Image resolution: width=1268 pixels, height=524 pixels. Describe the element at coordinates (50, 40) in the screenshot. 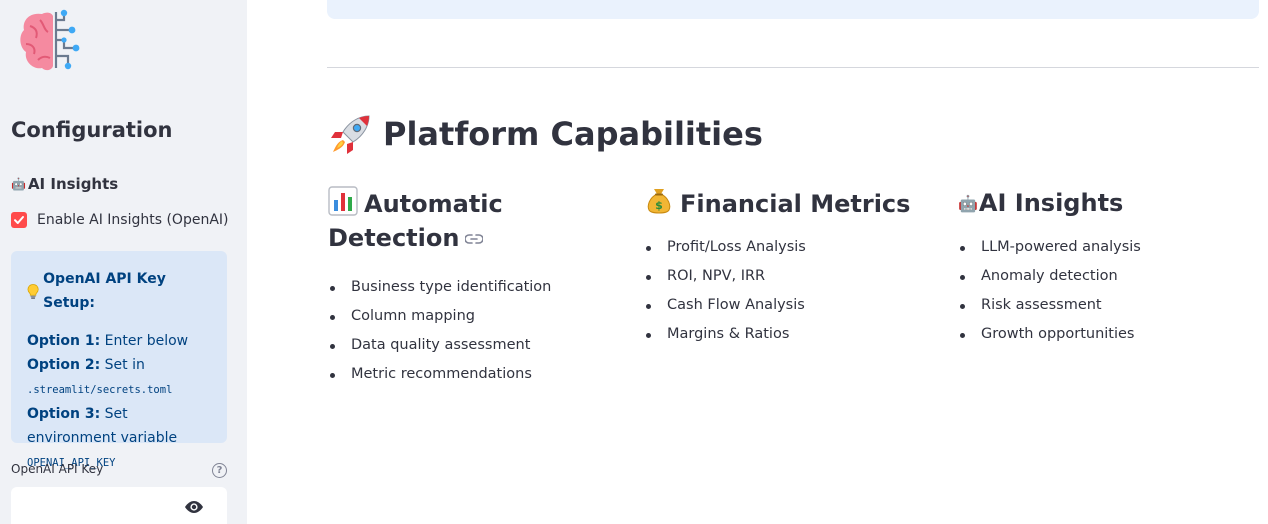

I see `brain-circuit-logo` at that location.